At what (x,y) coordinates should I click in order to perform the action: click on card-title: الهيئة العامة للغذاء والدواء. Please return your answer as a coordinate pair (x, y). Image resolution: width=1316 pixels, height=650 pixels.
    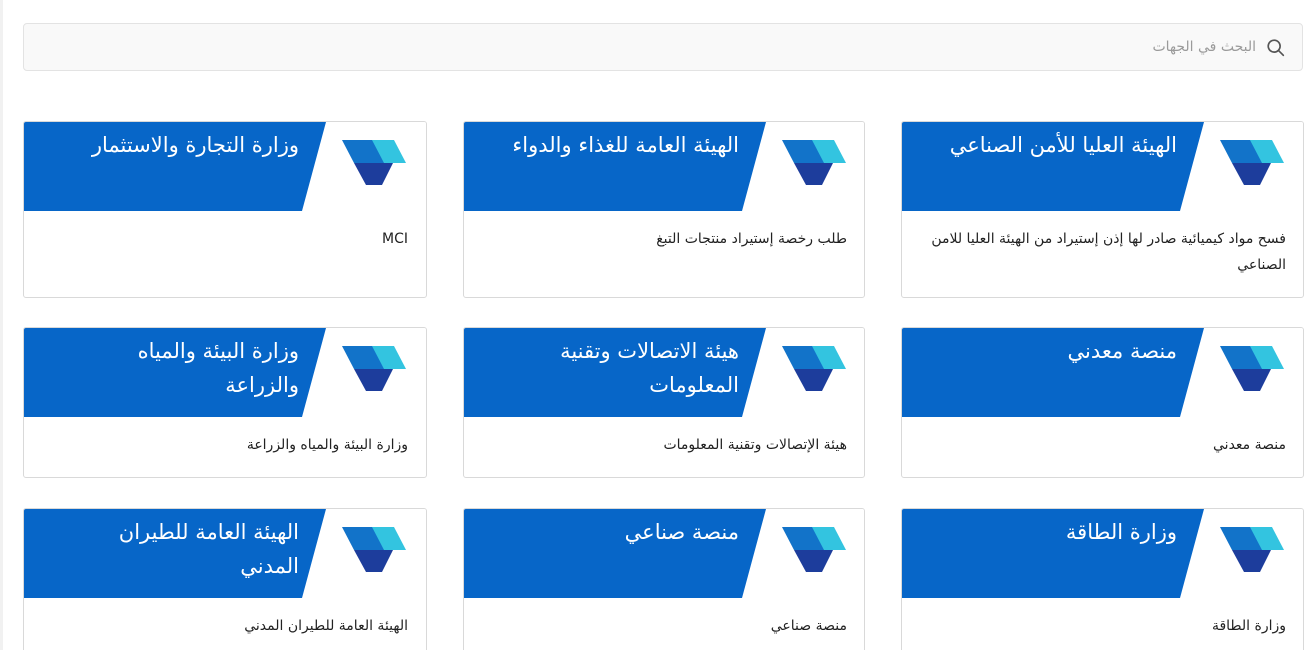
    Looking at the image, I should click on (625, 145).